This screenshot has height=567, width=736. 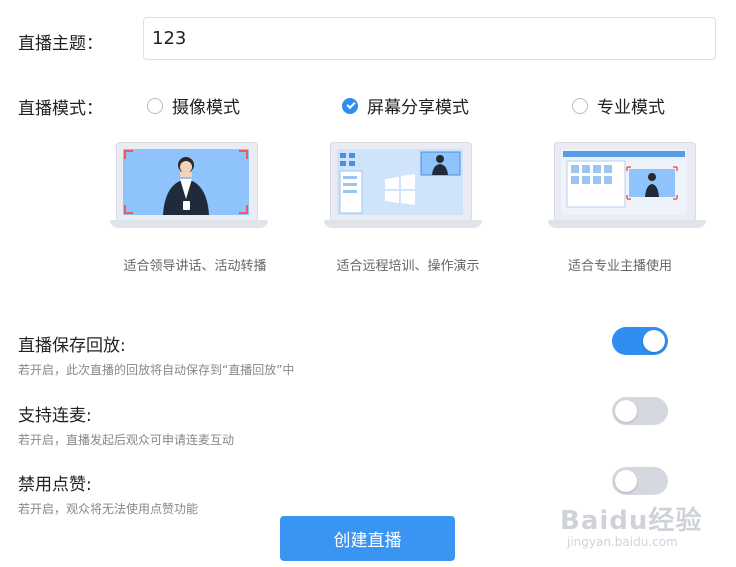 I want to click on mode-option-professional: 专业模式, so click(x=618, y=105).